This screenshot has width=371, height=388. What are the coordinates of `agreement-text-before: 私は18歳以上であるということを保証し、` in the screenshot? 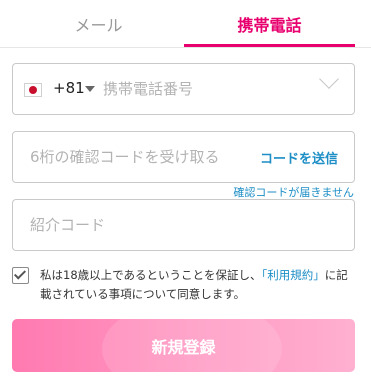 It's located at (151, 275).